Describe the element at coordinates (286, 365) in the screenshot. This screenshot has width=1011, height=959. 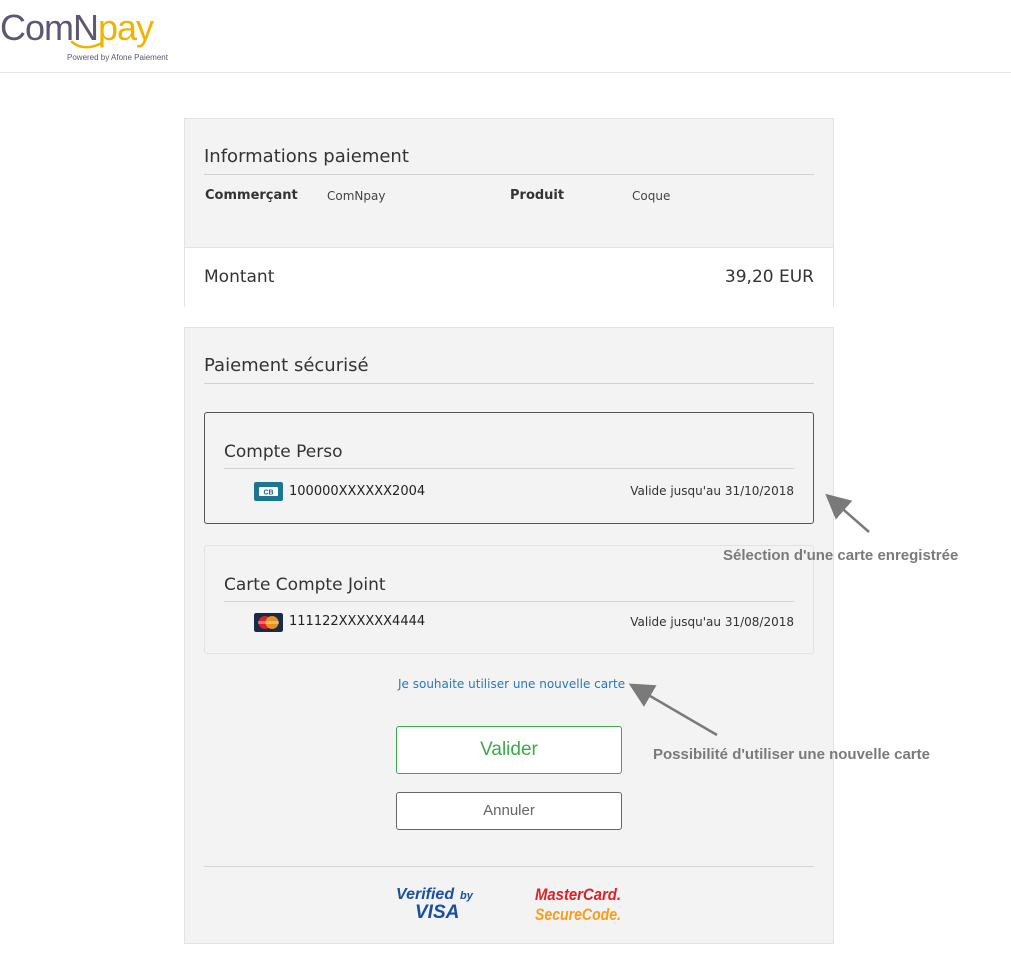
I see `secure-payment-title: Paiement sécurisé` at that location.